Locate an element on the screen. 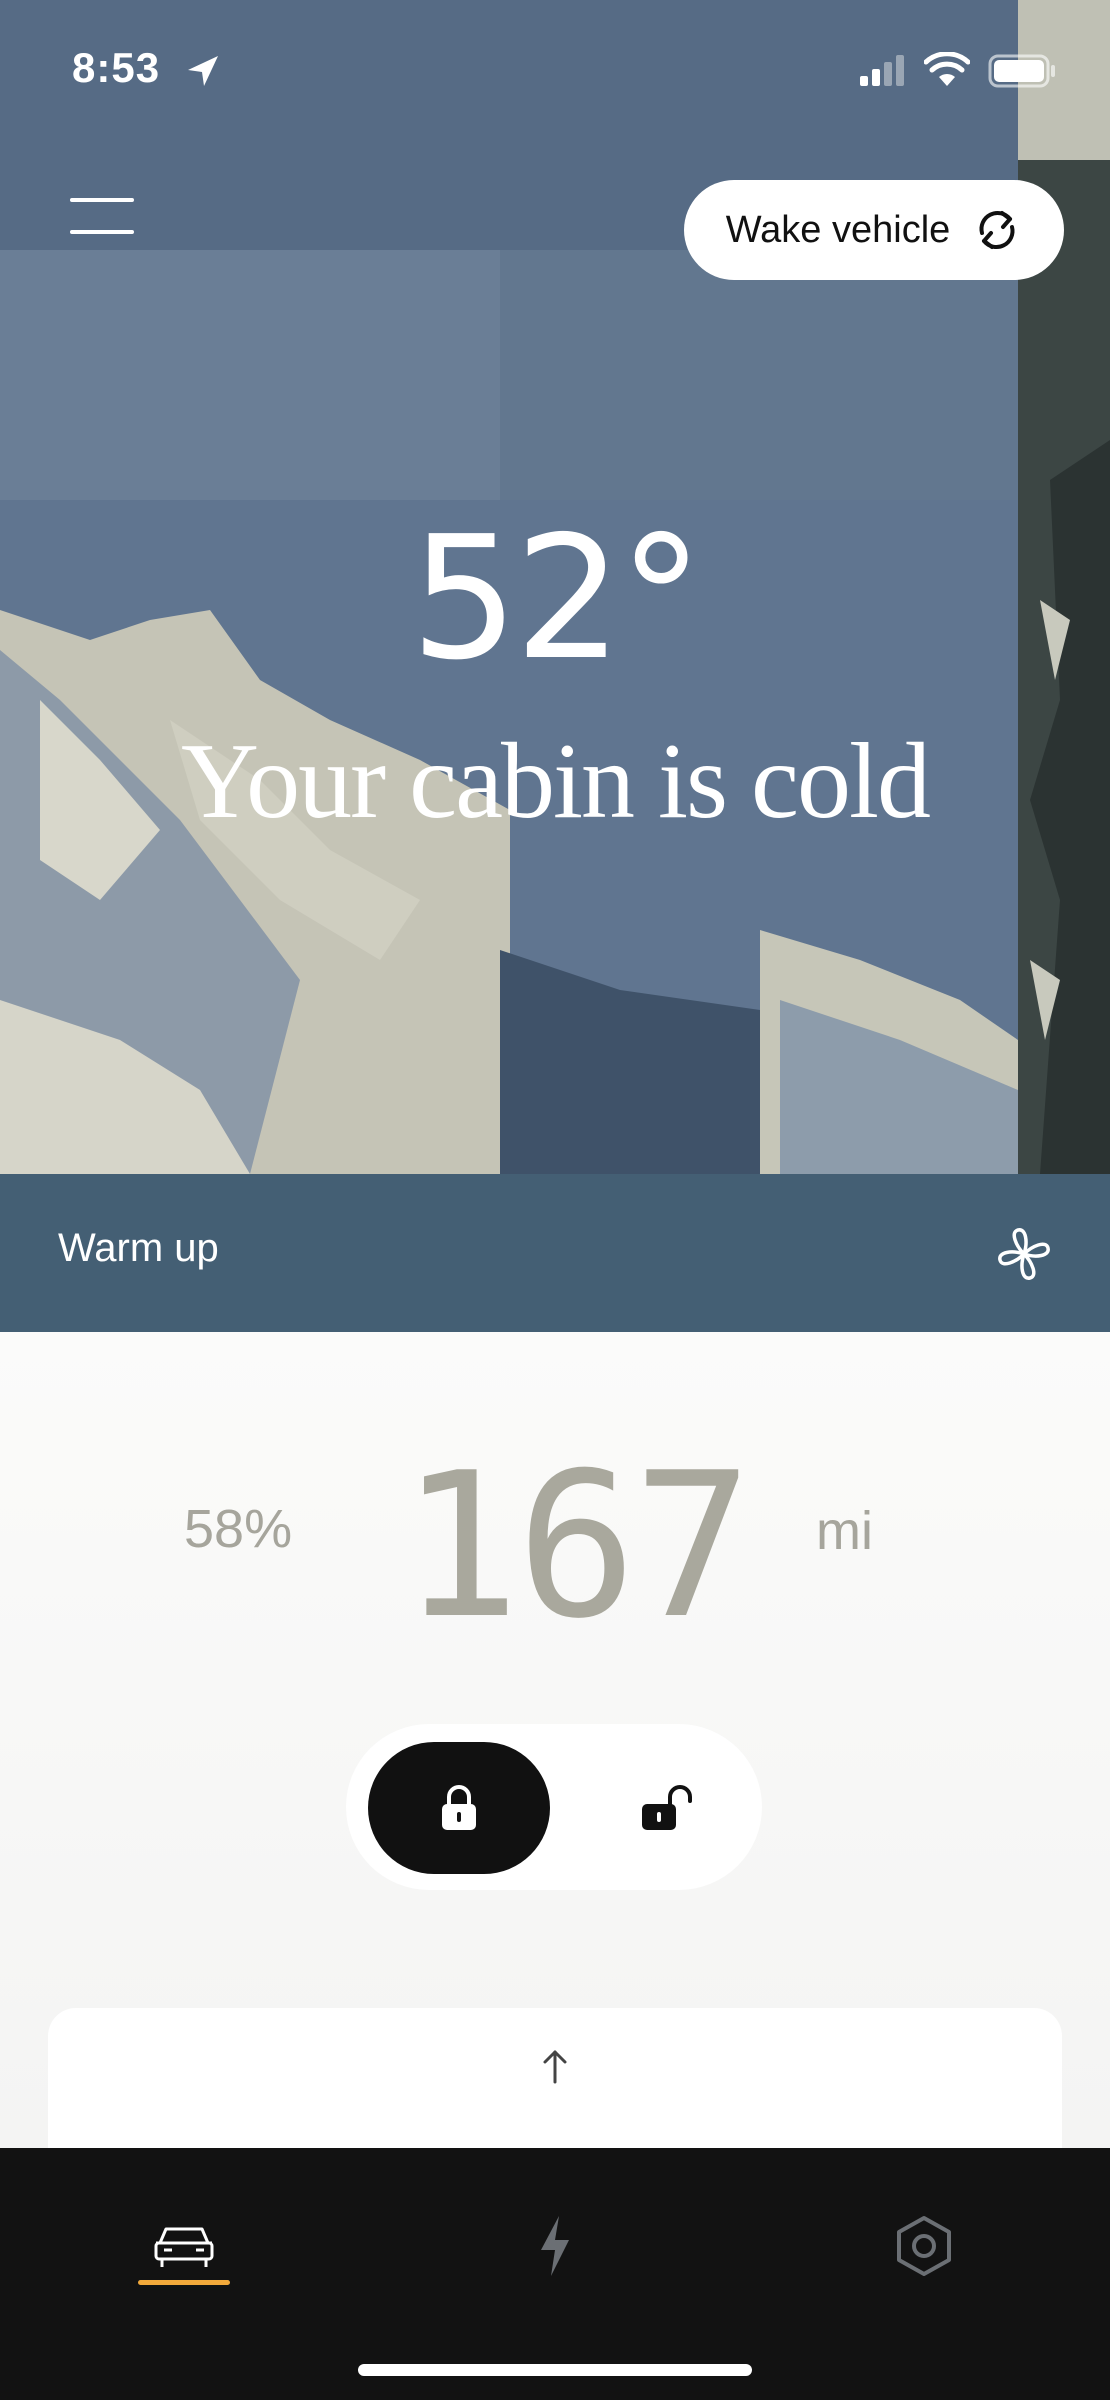  fan-icon is located at coordinates (1024, 1254).